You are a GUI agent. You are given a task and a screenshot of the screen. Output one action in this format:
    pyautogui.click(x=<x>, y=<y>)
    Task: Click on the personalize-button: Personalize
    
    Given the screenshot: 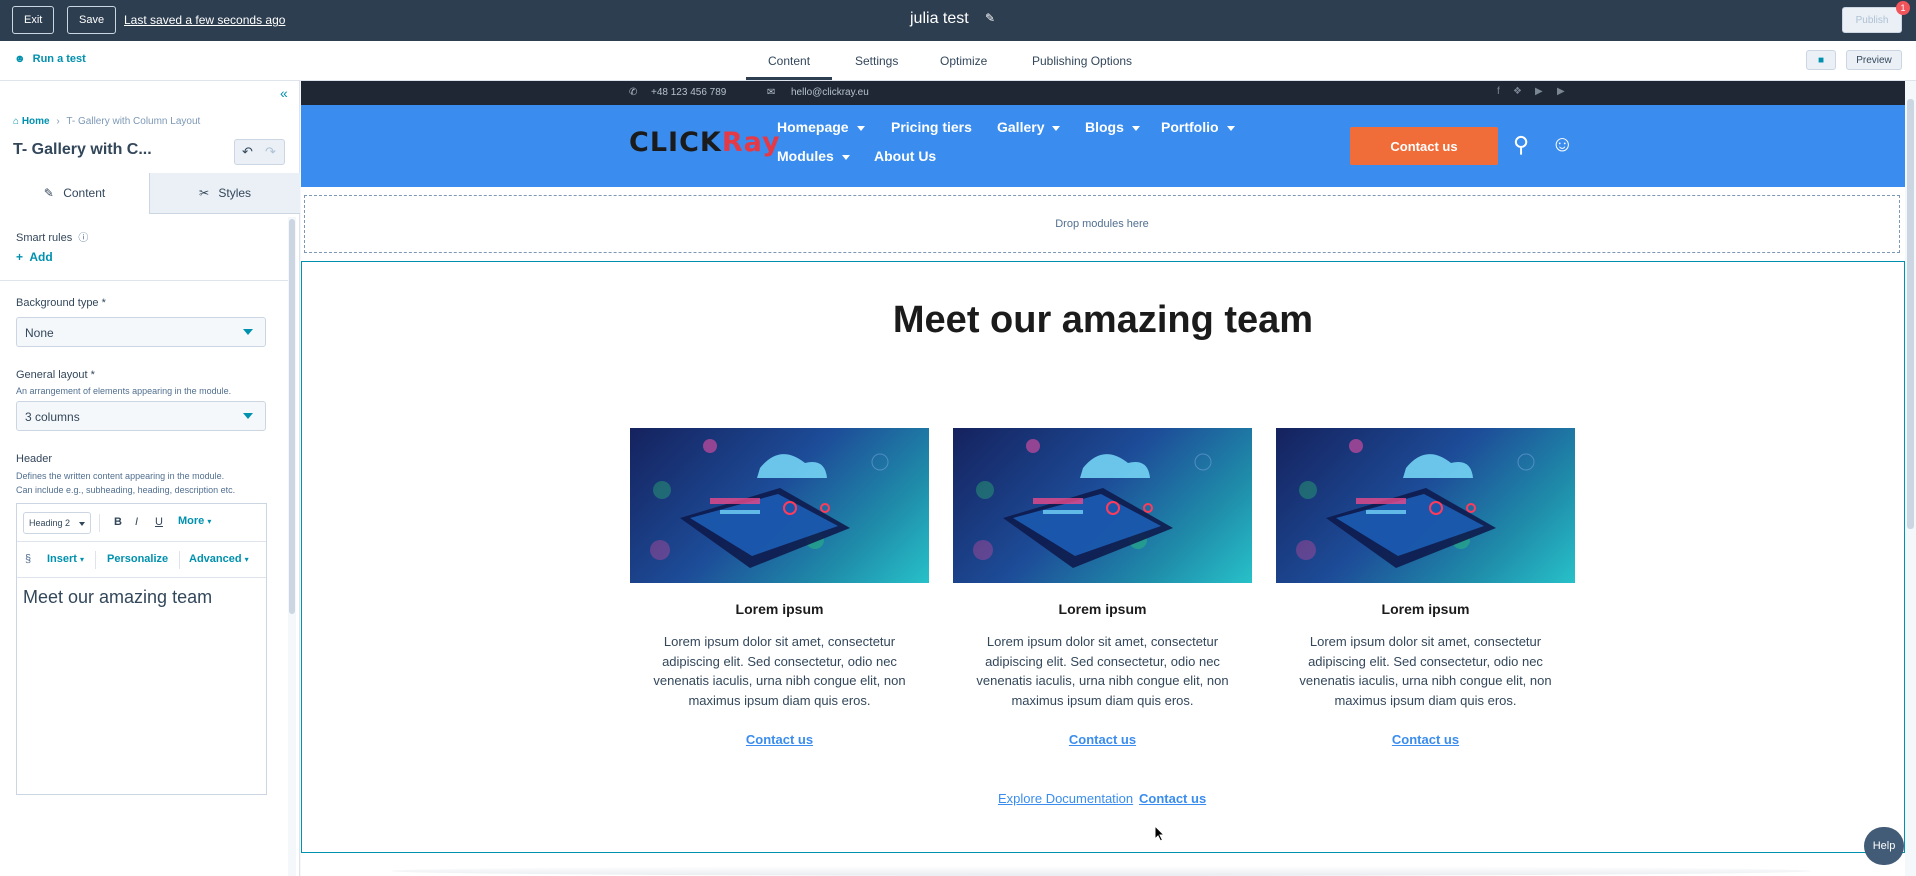 What is the action you would take?
    pyautogui.click(x=137, y=559)
    